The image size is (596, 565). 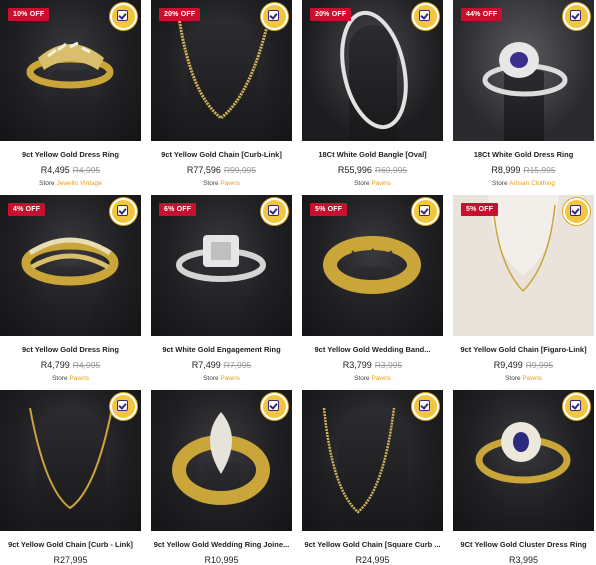 What do you see at coordinates (523, 70) in the screenshot?
I see `product-image: 44% OFF` at bounding box center [523, 70].